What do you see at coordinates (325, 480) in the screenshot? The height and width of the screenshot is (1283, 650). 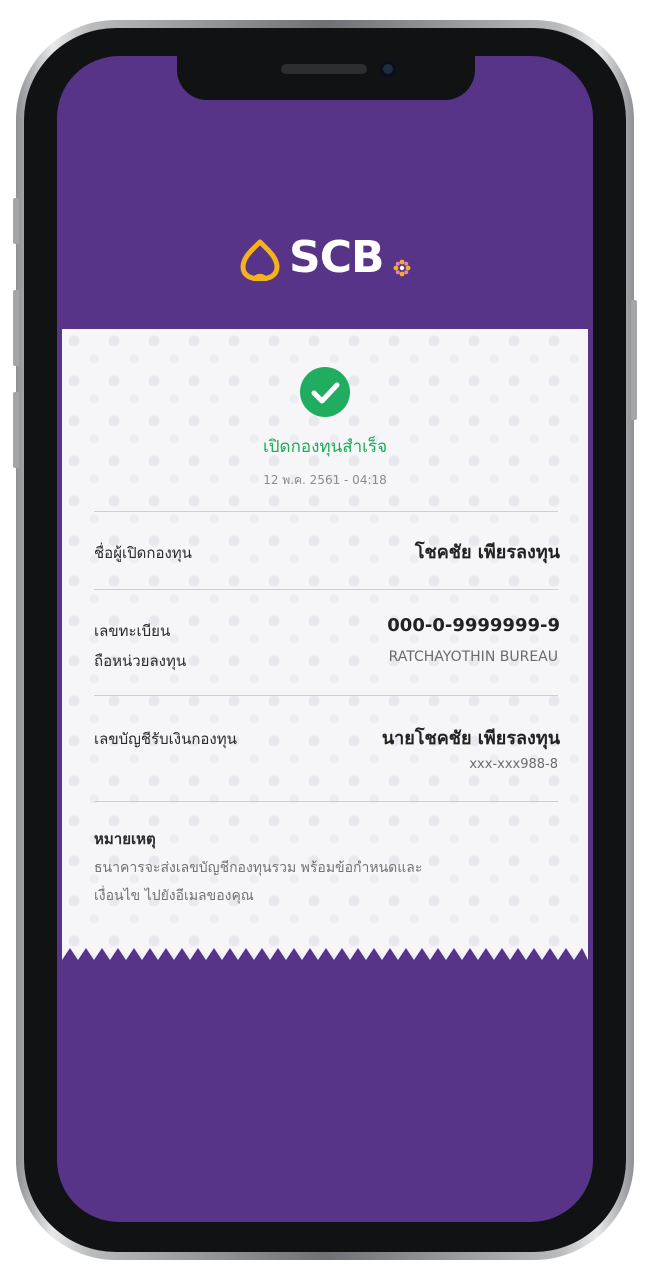 I see `transaction-datetime: 12 พ.ค. 2561 - 04:18` at bounding box center [325, 480].